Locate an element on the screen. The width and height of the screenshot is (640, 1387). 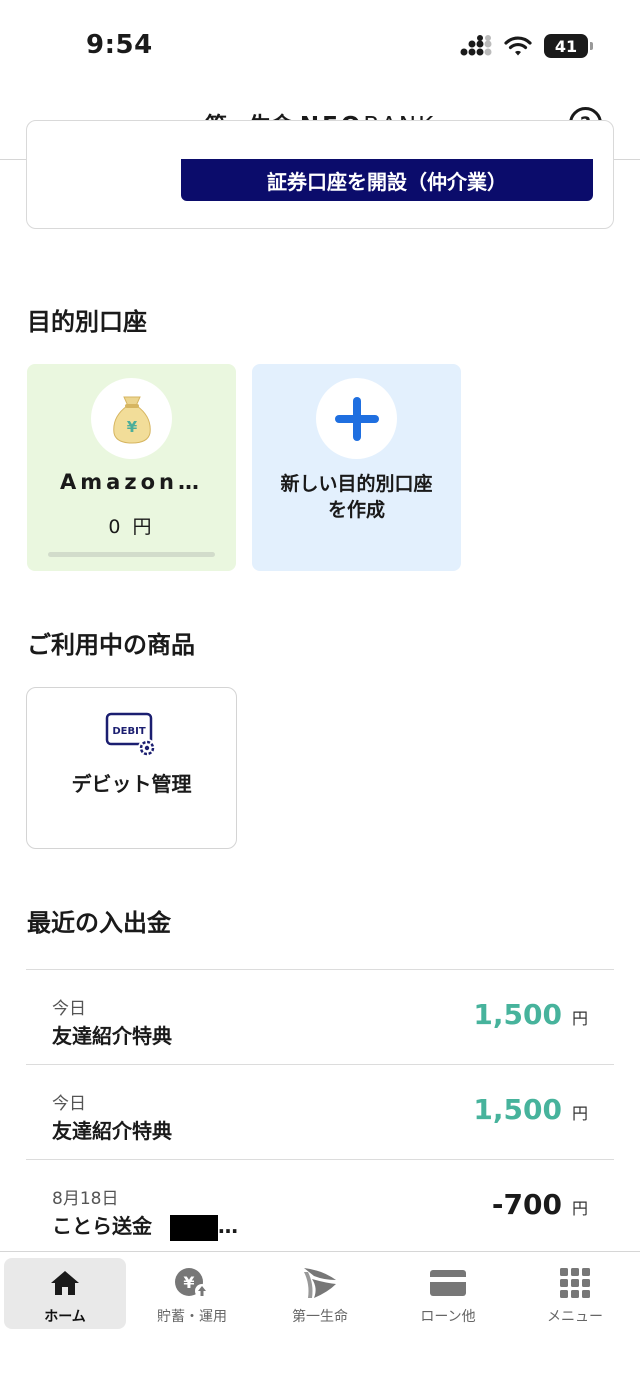
tab-label: メニュー is located at coordinates (575, 1317).